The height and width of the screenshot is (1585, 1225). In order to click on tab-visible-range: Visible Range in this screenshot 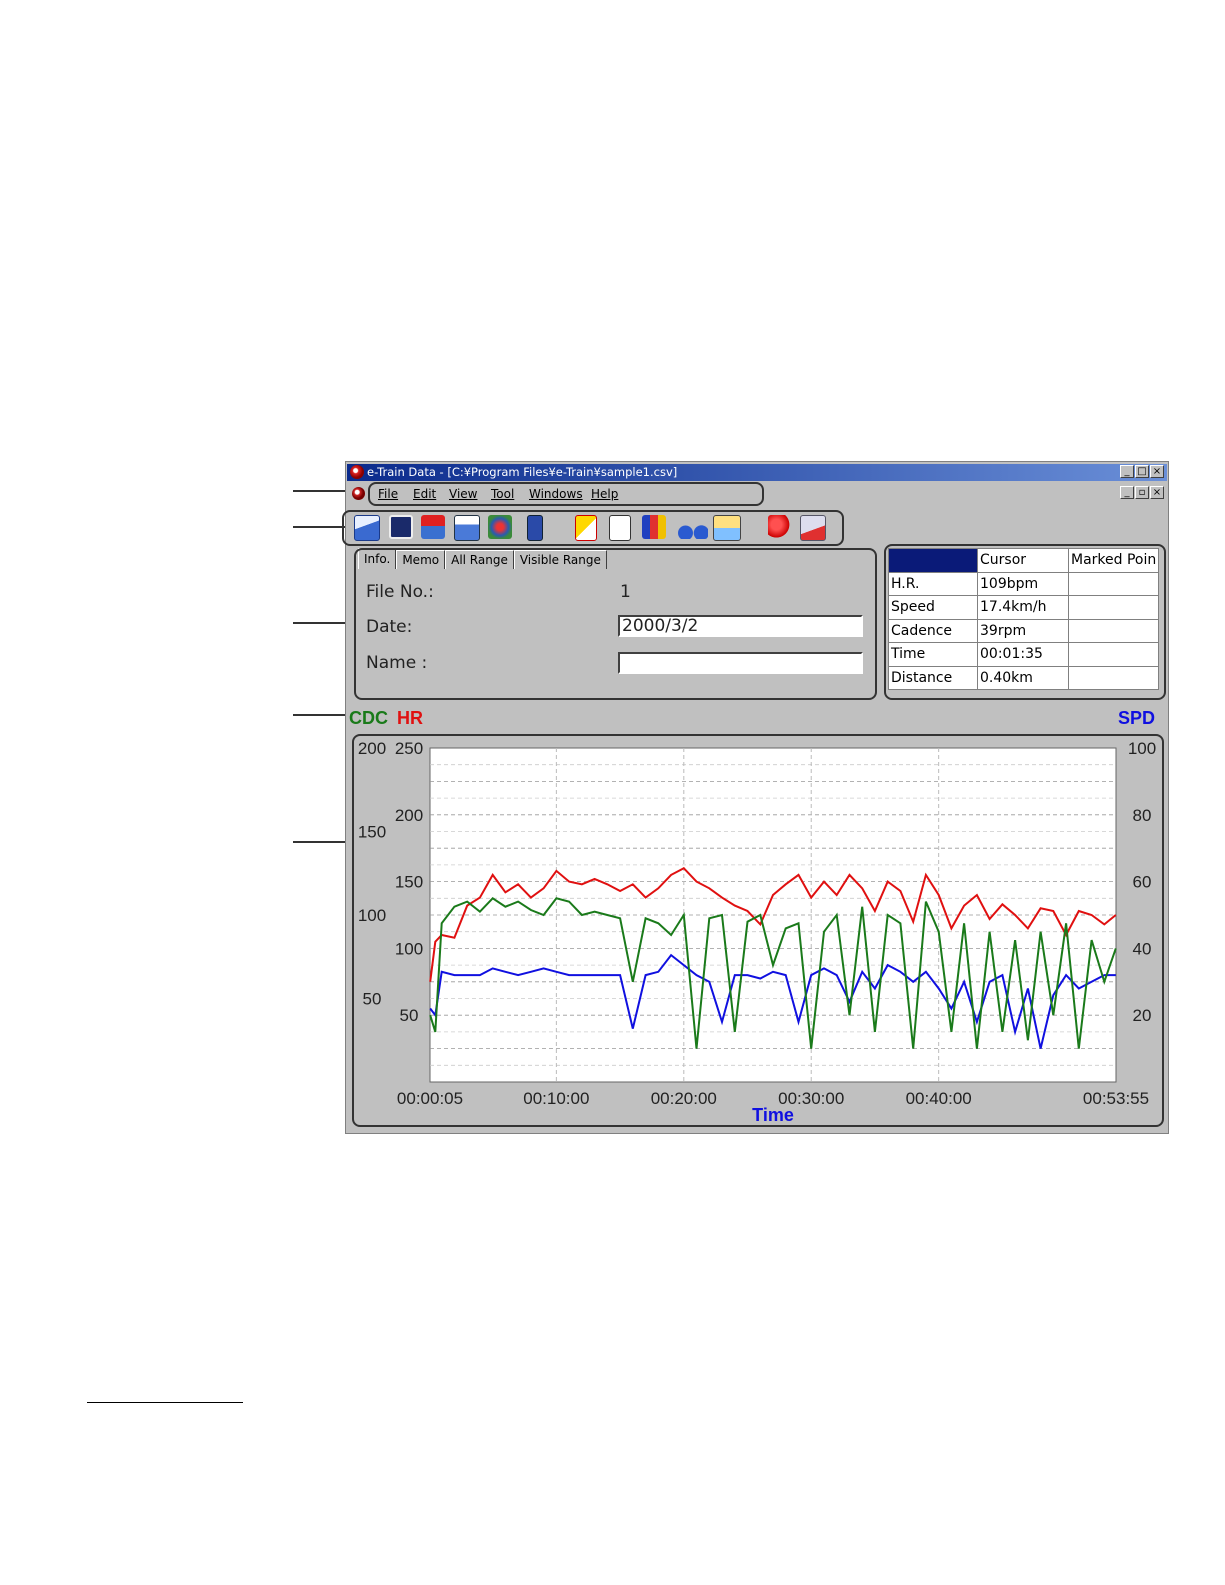, I will do `click(560, 559)`.